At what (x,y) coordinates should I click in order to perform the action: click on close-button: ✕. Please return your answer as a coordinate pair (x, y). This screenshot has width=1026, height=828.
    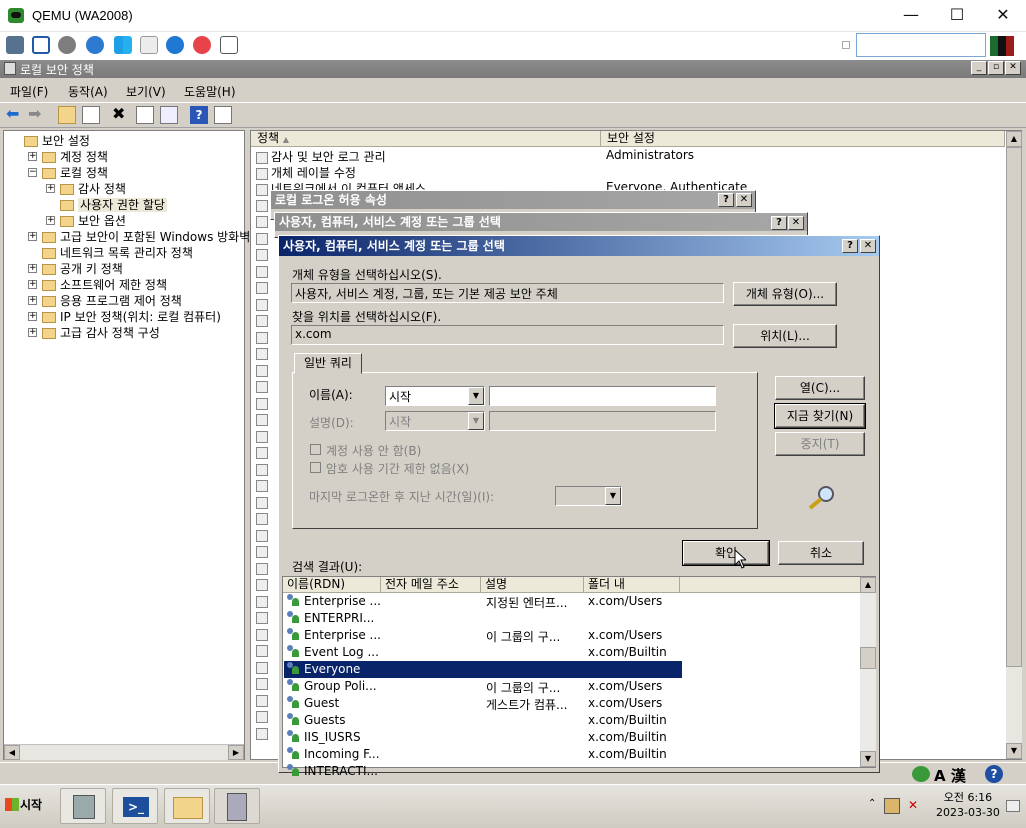
    Looking at the image, I should click on (1003, 16).